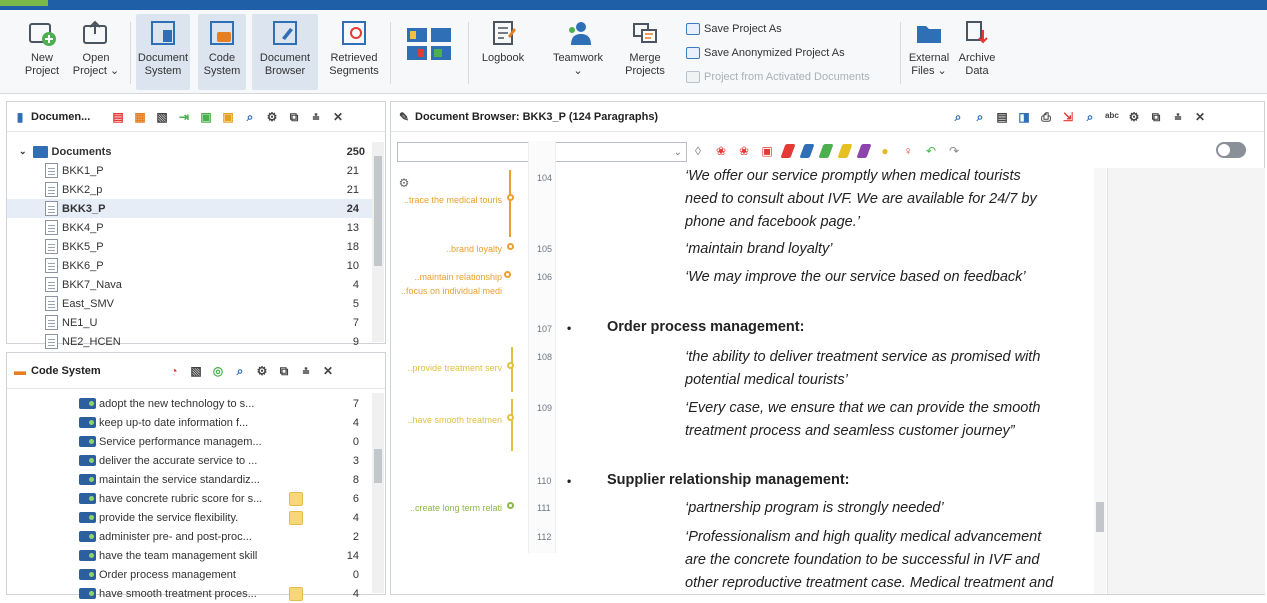 The height and width of the screenshot is (603, 1267). I want to click on project-from-activated-button: Project from Activated Documents, so click(778, 77).